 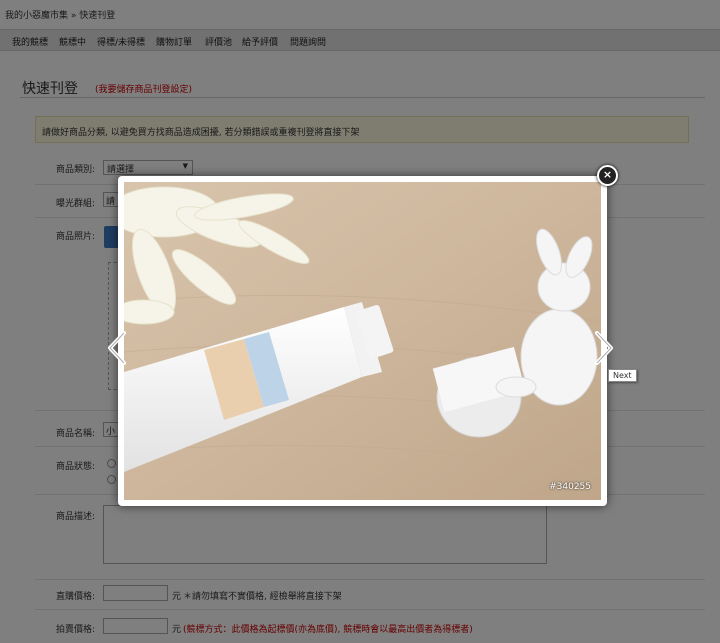 I want to click on close-icon: ×, so click(x=607, y=174).